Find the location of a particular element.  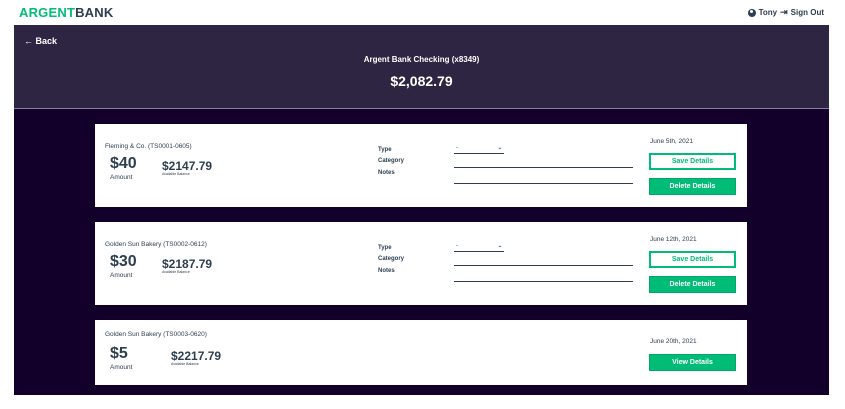

transaction-payee: Fleming & Co. (TS0001-0605) is located at coordinates (148, 146).